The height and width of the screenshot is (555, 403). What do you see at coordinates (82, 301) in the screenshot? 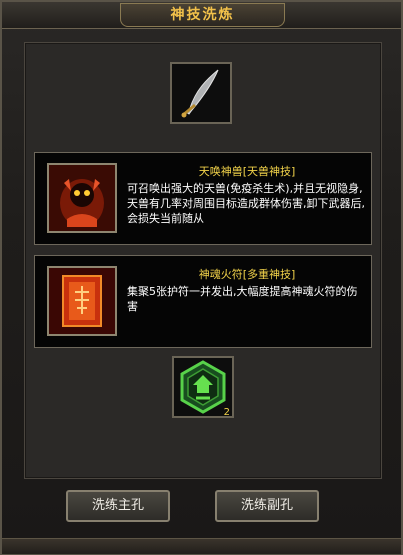
I see `talisman-skill-icon` at bounding box center [82, 301].